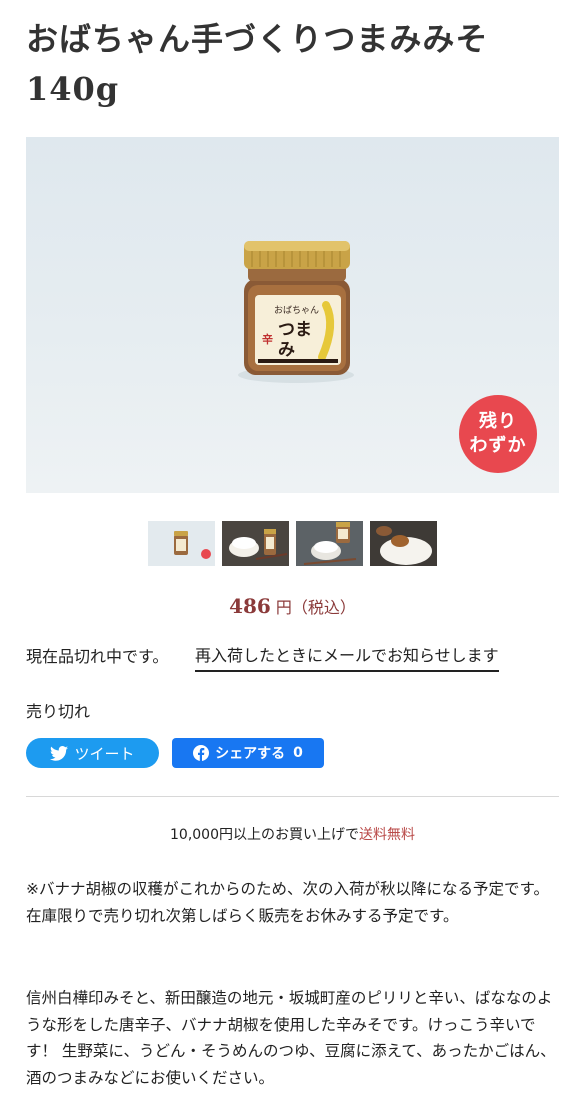 The height and width of the screenshot is (1118, 585). I want to click on thumb-jar, so click(181, 543).